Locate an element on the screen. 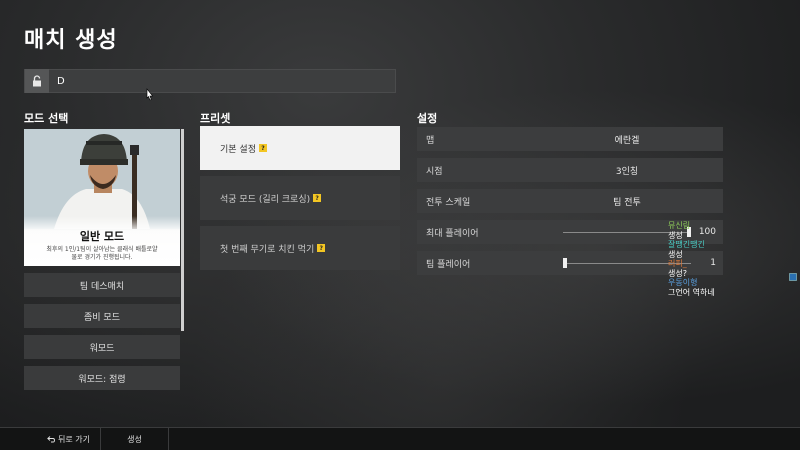 This screenshot has height=450, width=800. setting-value: 3인칭 is located at coordinates (627, 171).